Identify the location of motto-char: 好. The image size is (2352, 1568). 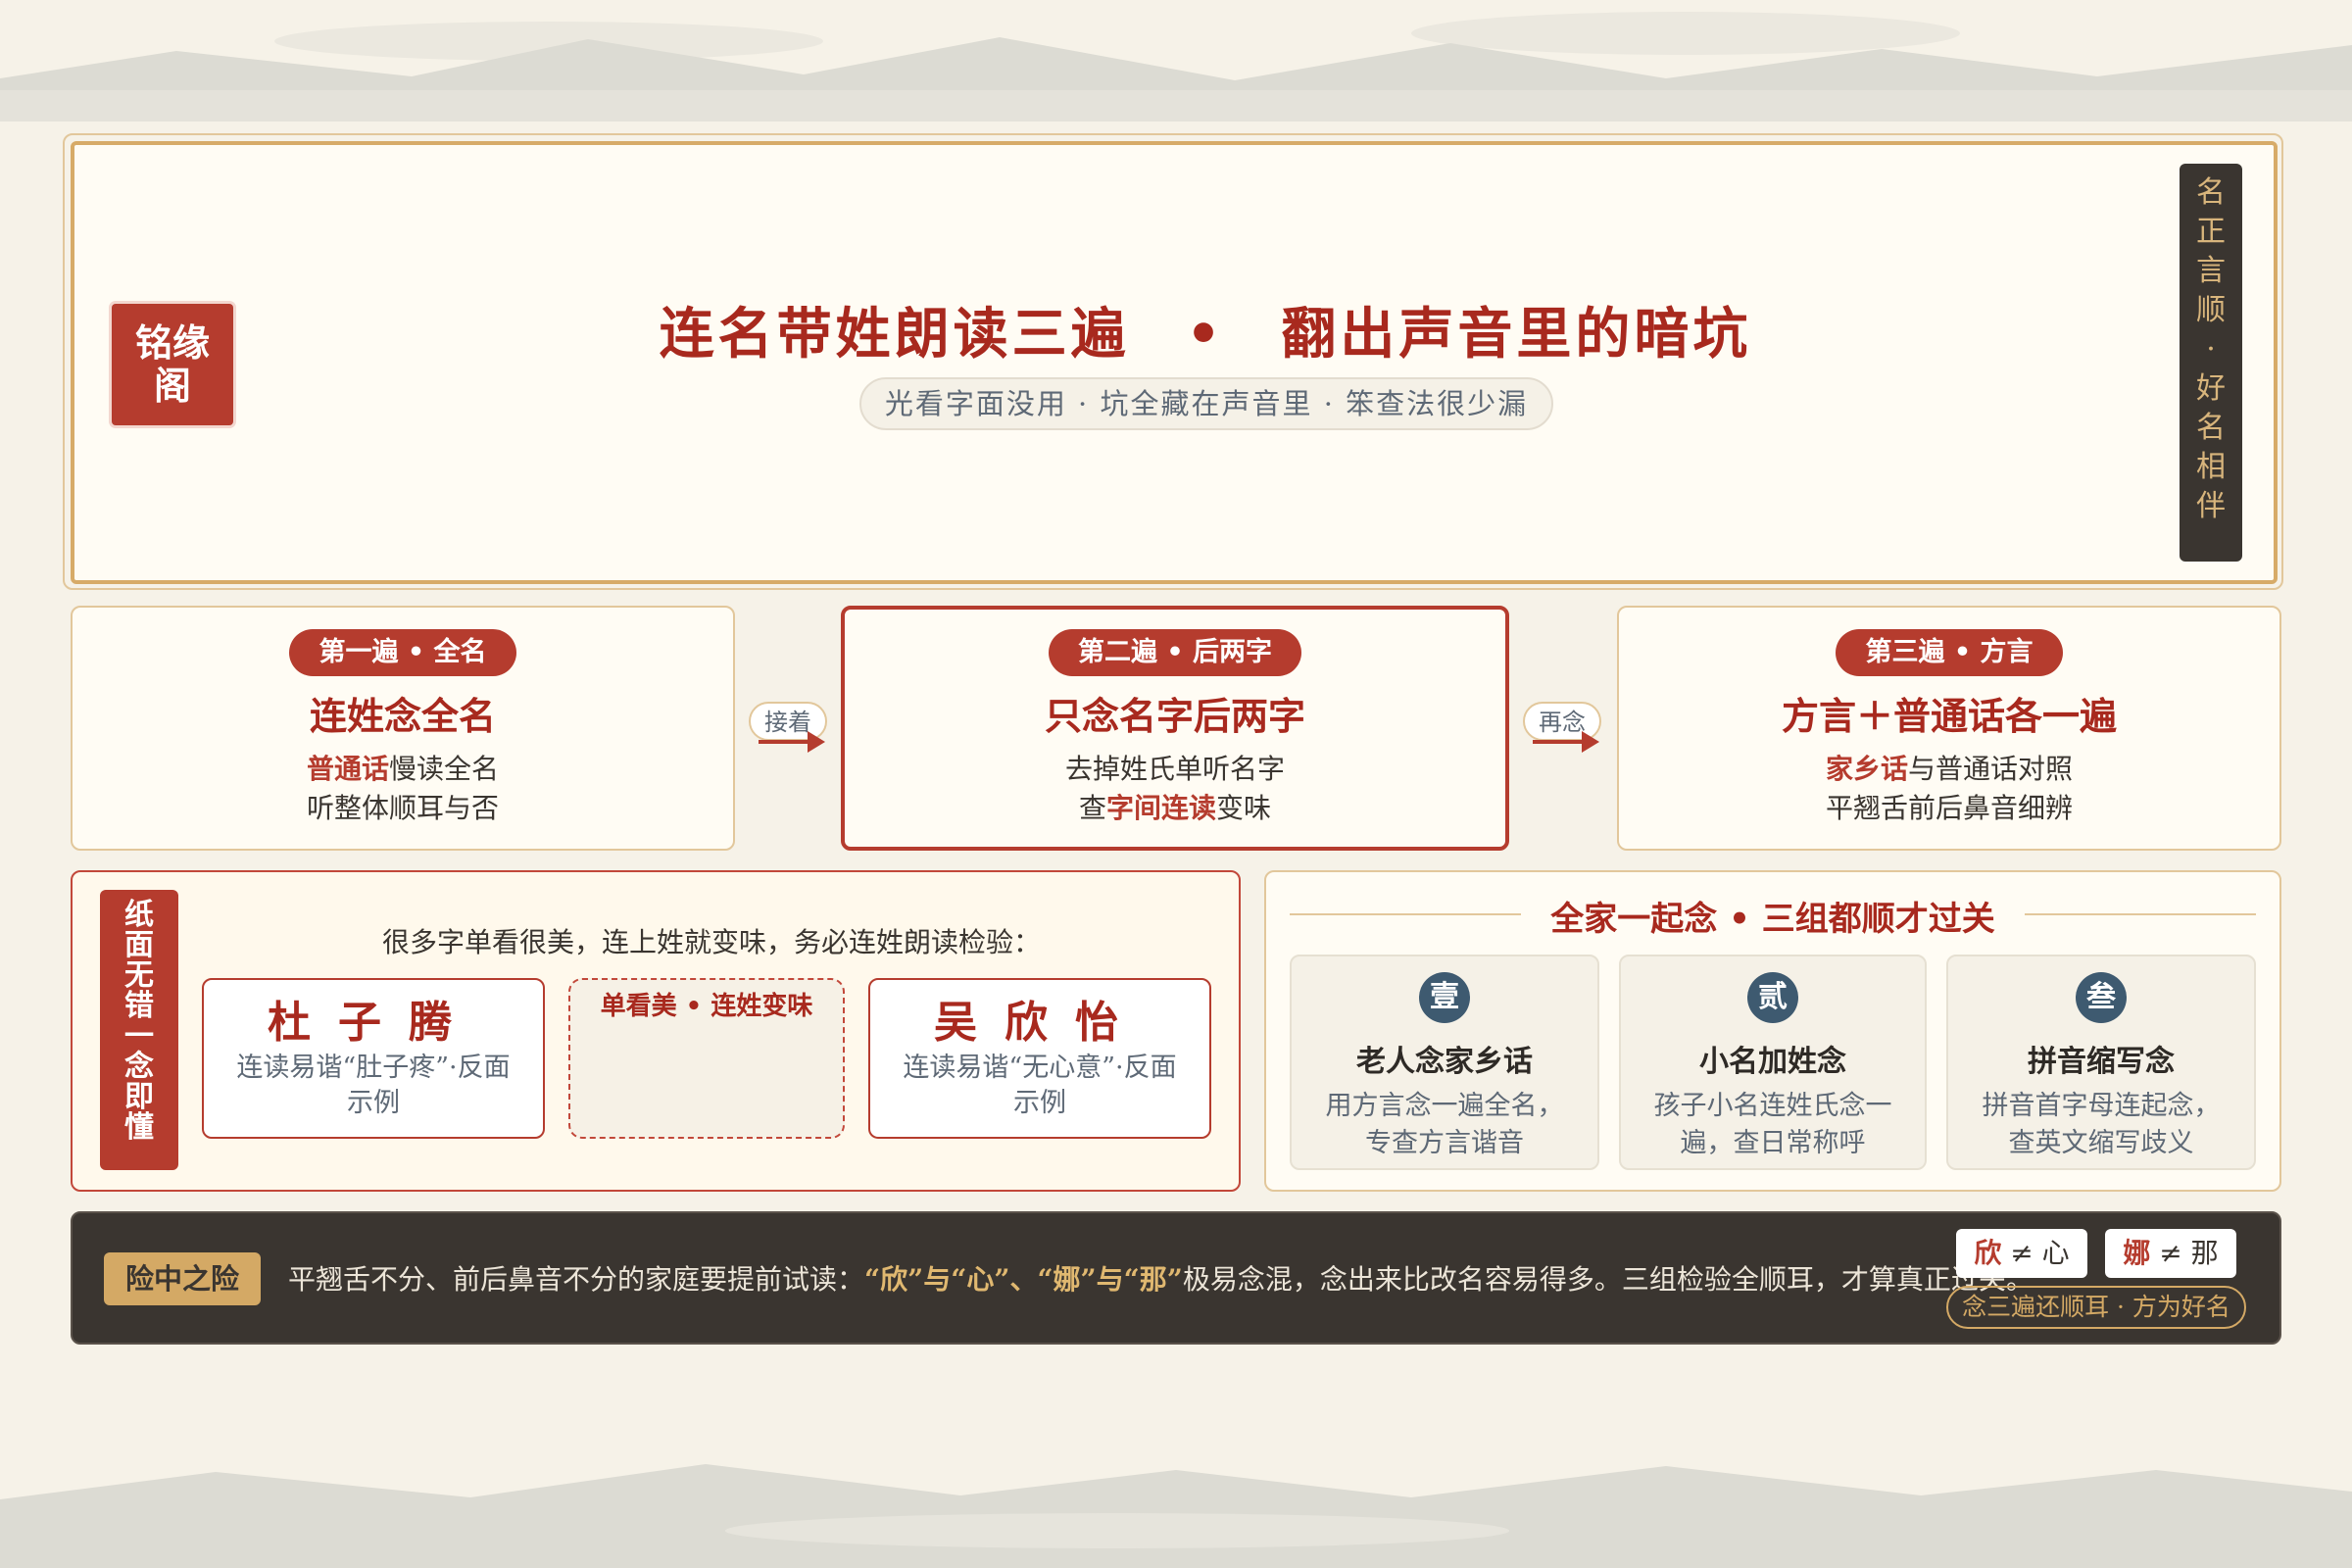
(2211, 388).